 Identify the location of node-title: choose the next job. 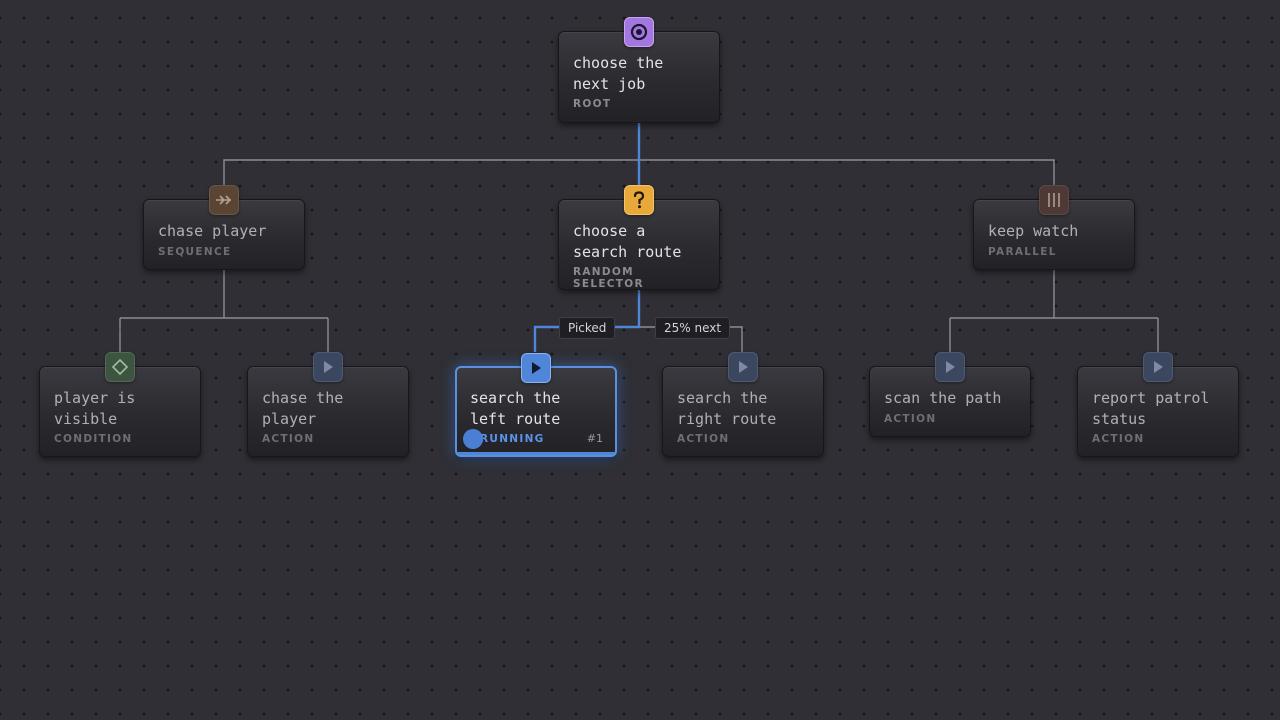
(618, 73).